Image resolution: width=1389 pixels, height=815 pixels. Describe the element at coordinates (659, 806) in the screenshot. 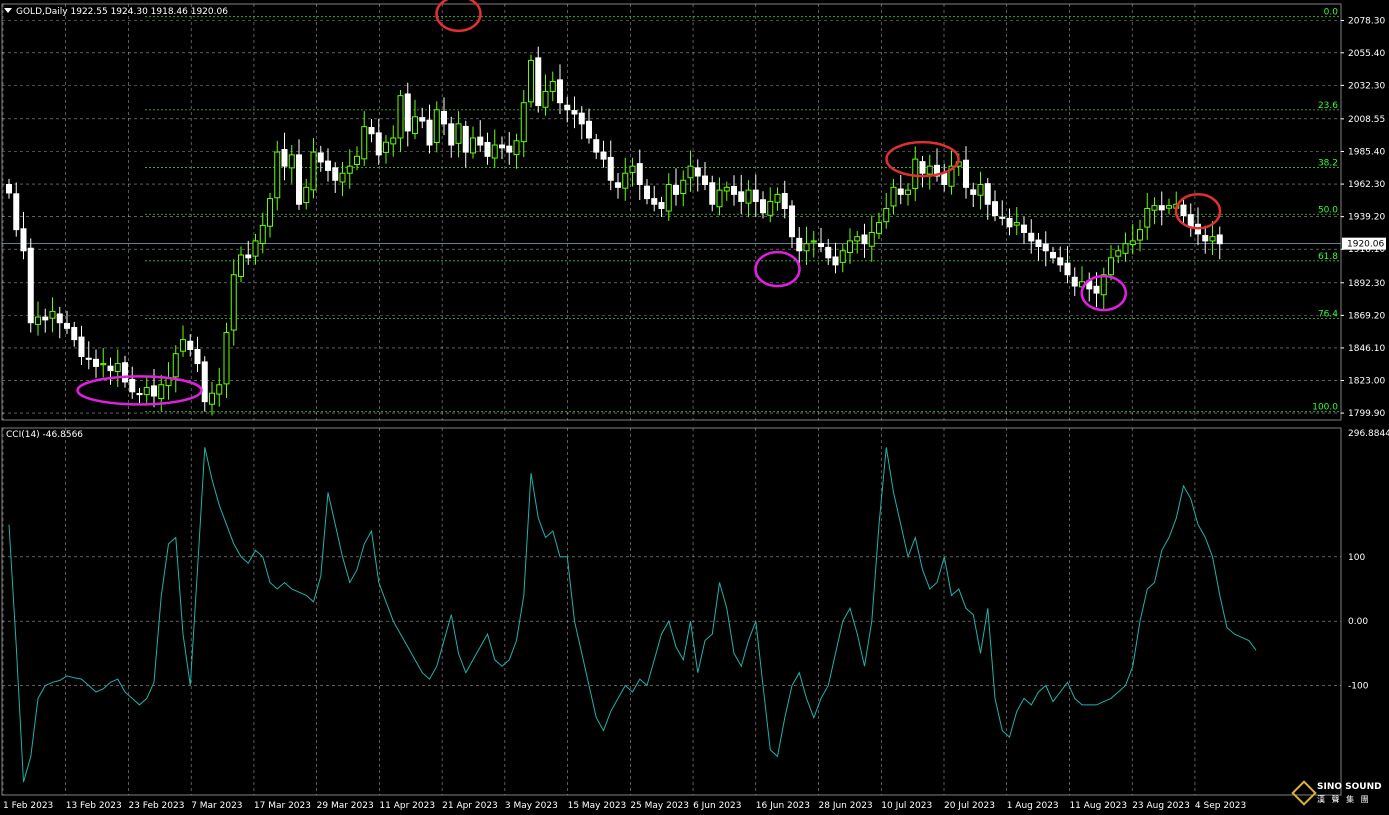

I see `date-tick-label: 25 May 2023` at that location.